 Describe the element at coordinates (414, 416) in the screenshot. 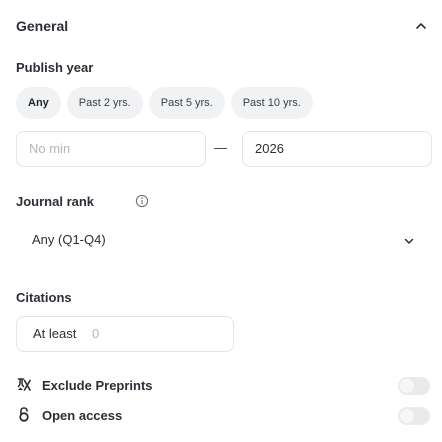

I see `open-access-toggle` at that location.